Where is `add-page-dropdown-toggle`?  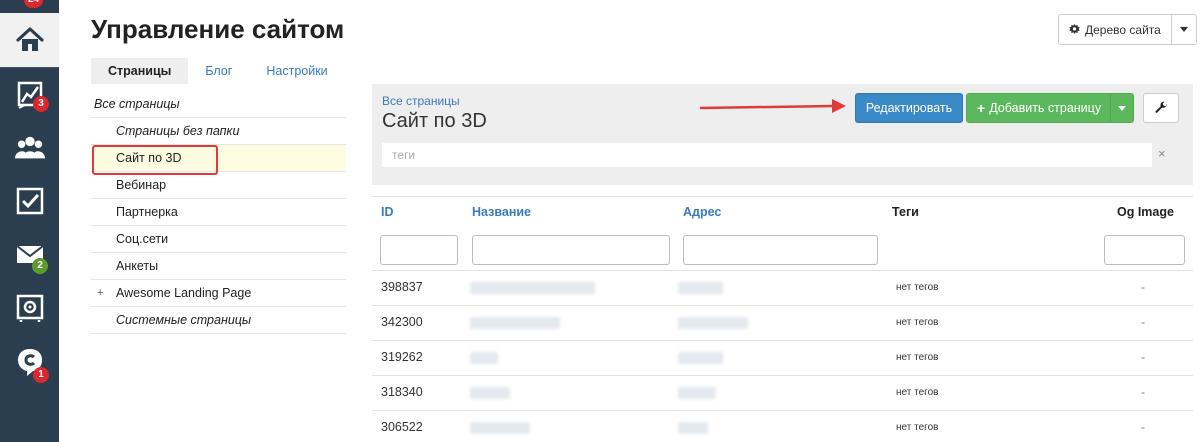 add-page-dropdown-toggle is located at coordinates (1122, 108).